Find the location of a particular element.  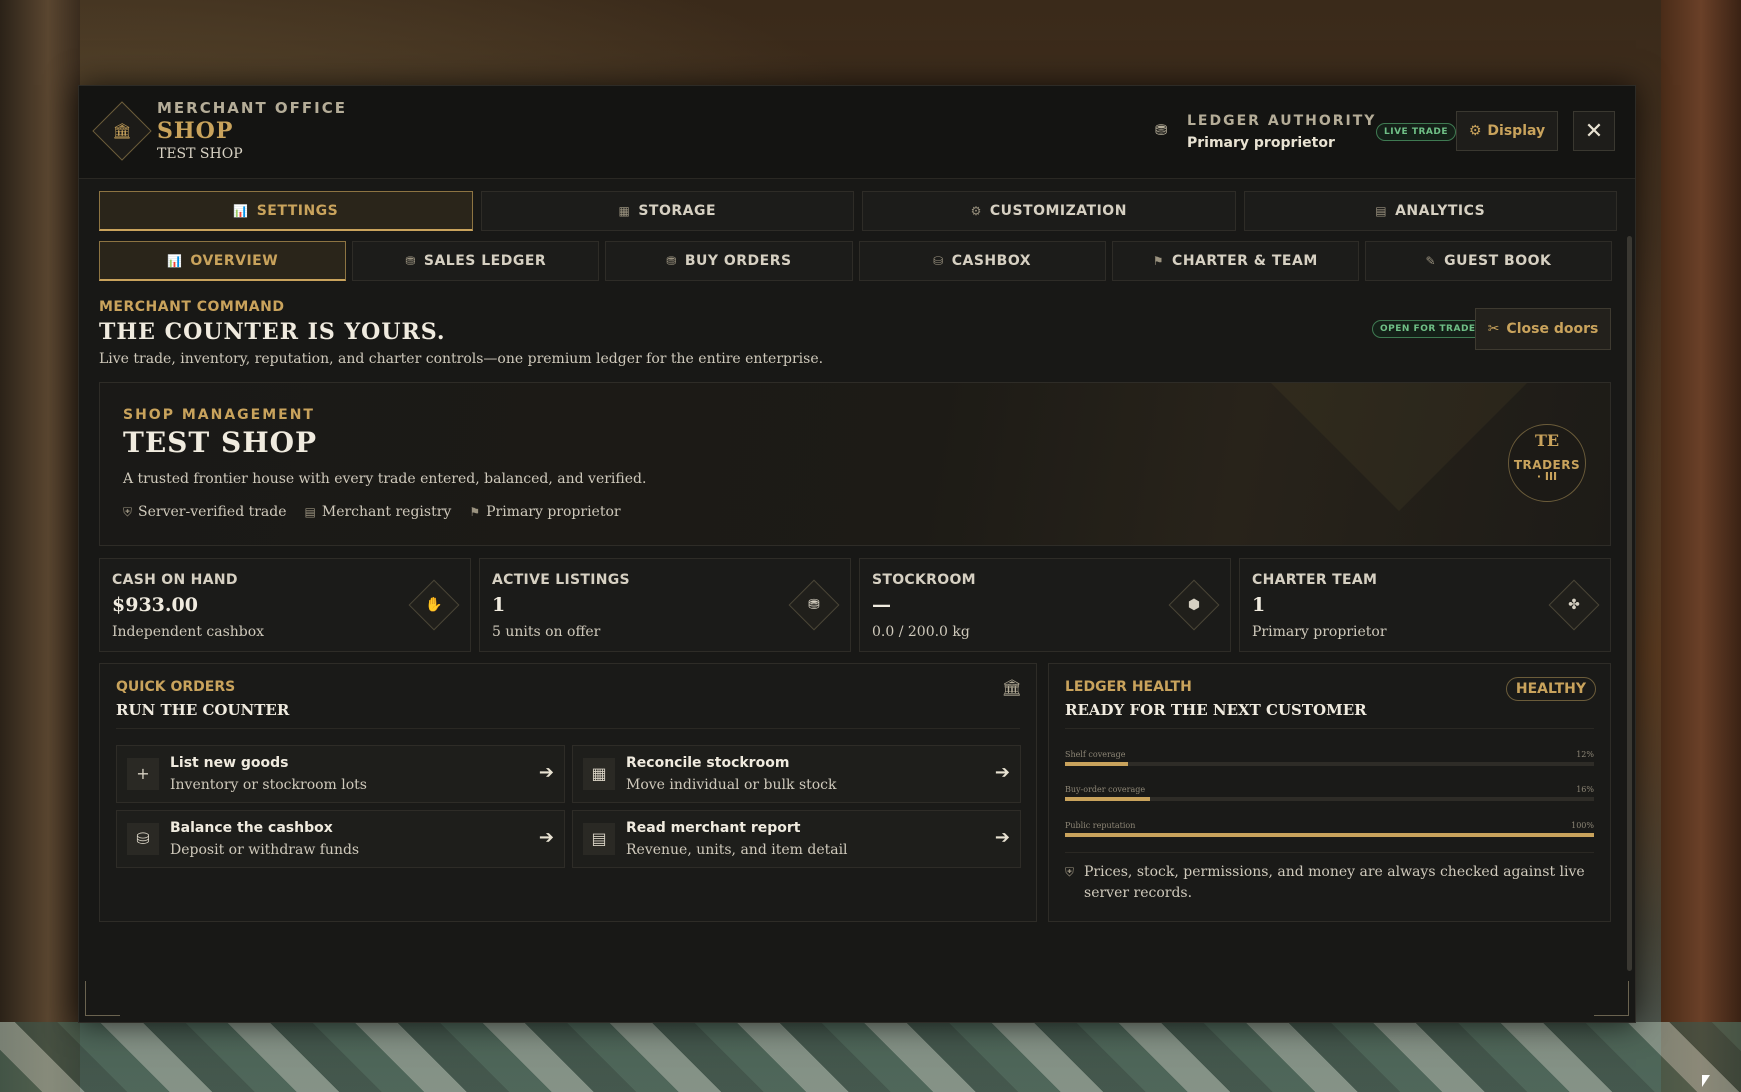

ledger-authority-label: LEDGER AUTHORITY is located at coordinates (1282, 121).